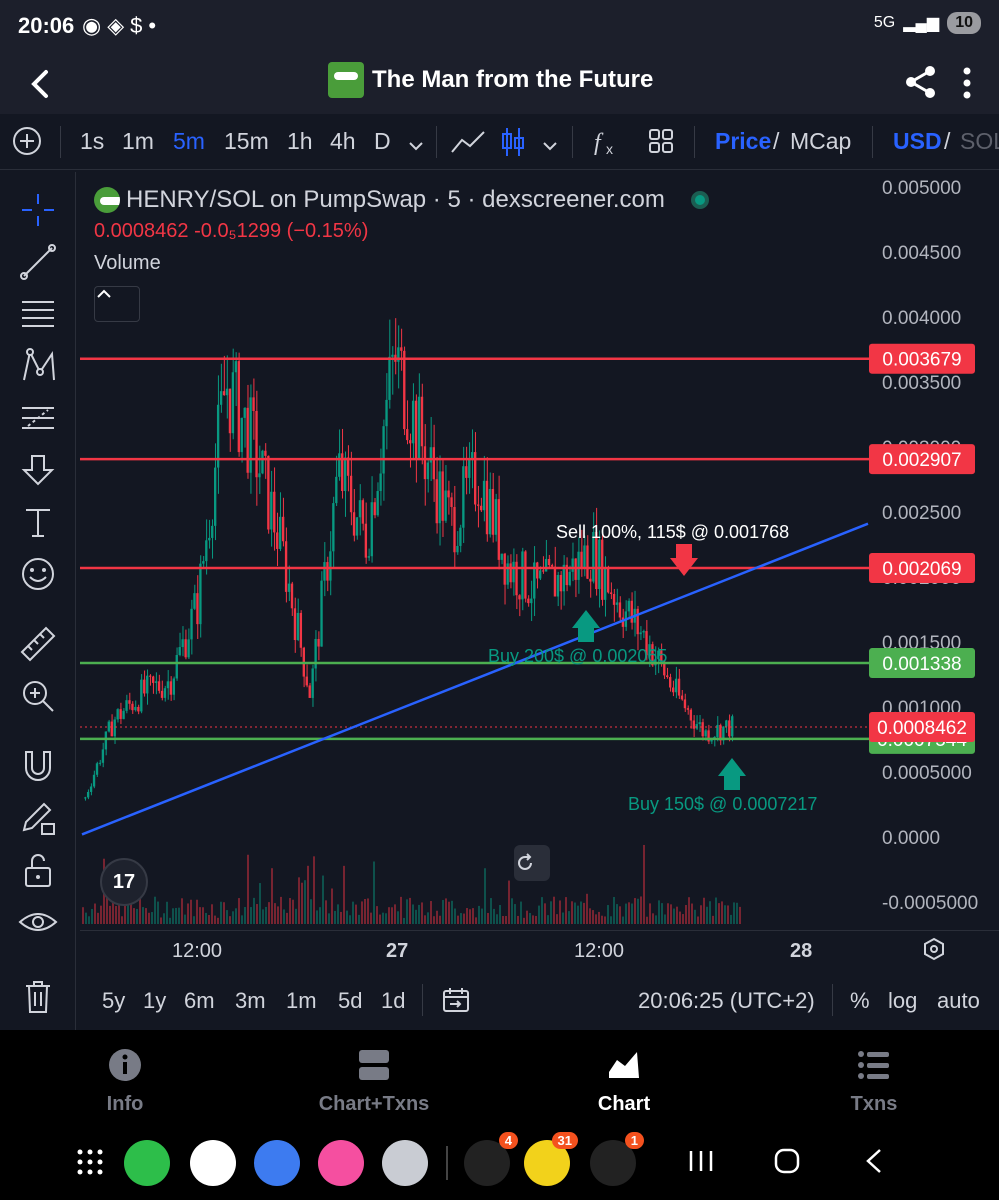 This screenshot has height=1200, width=999. Describe the element at coordinates (874, 1164) in the screenshot. I see `system-back-button` at that location.